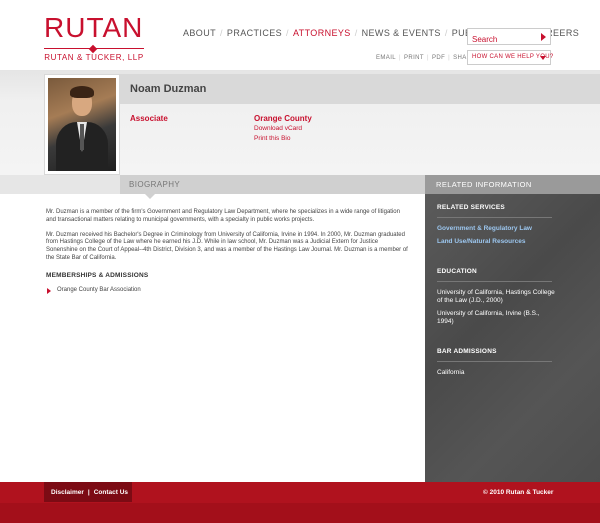 This screenshot has height=523, width=600. What do you see at coordinates (93, 49) in the screenshot?
I see `logo-diamond-icon` at bounding box center [93, 49].